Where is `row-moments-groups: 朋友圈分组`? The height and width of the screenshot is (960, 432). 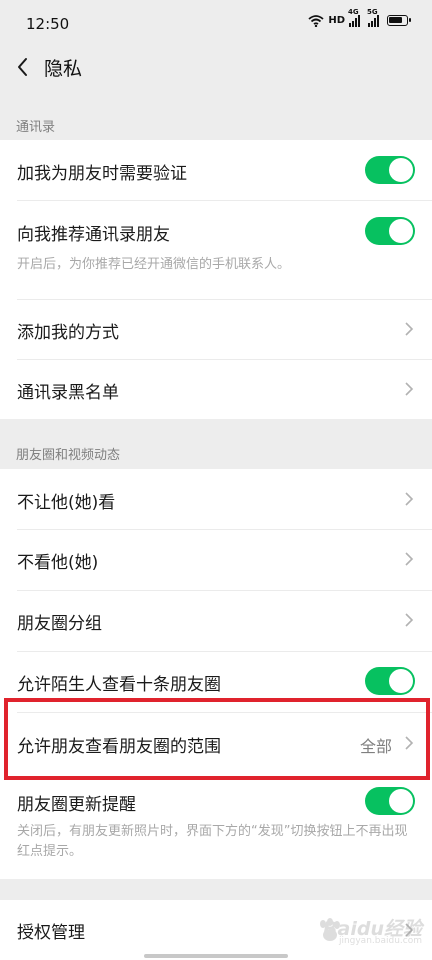 row-moments-groups: 朋友圈分组 is located at coordinates (216, 621).